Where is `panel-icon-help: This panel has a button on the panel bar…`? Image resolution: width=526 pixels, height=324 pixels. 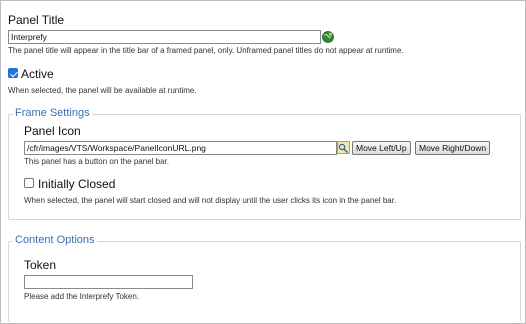 panel-icon-help: This panel has a button on the panel bar… is located at coordinates (96, 161).